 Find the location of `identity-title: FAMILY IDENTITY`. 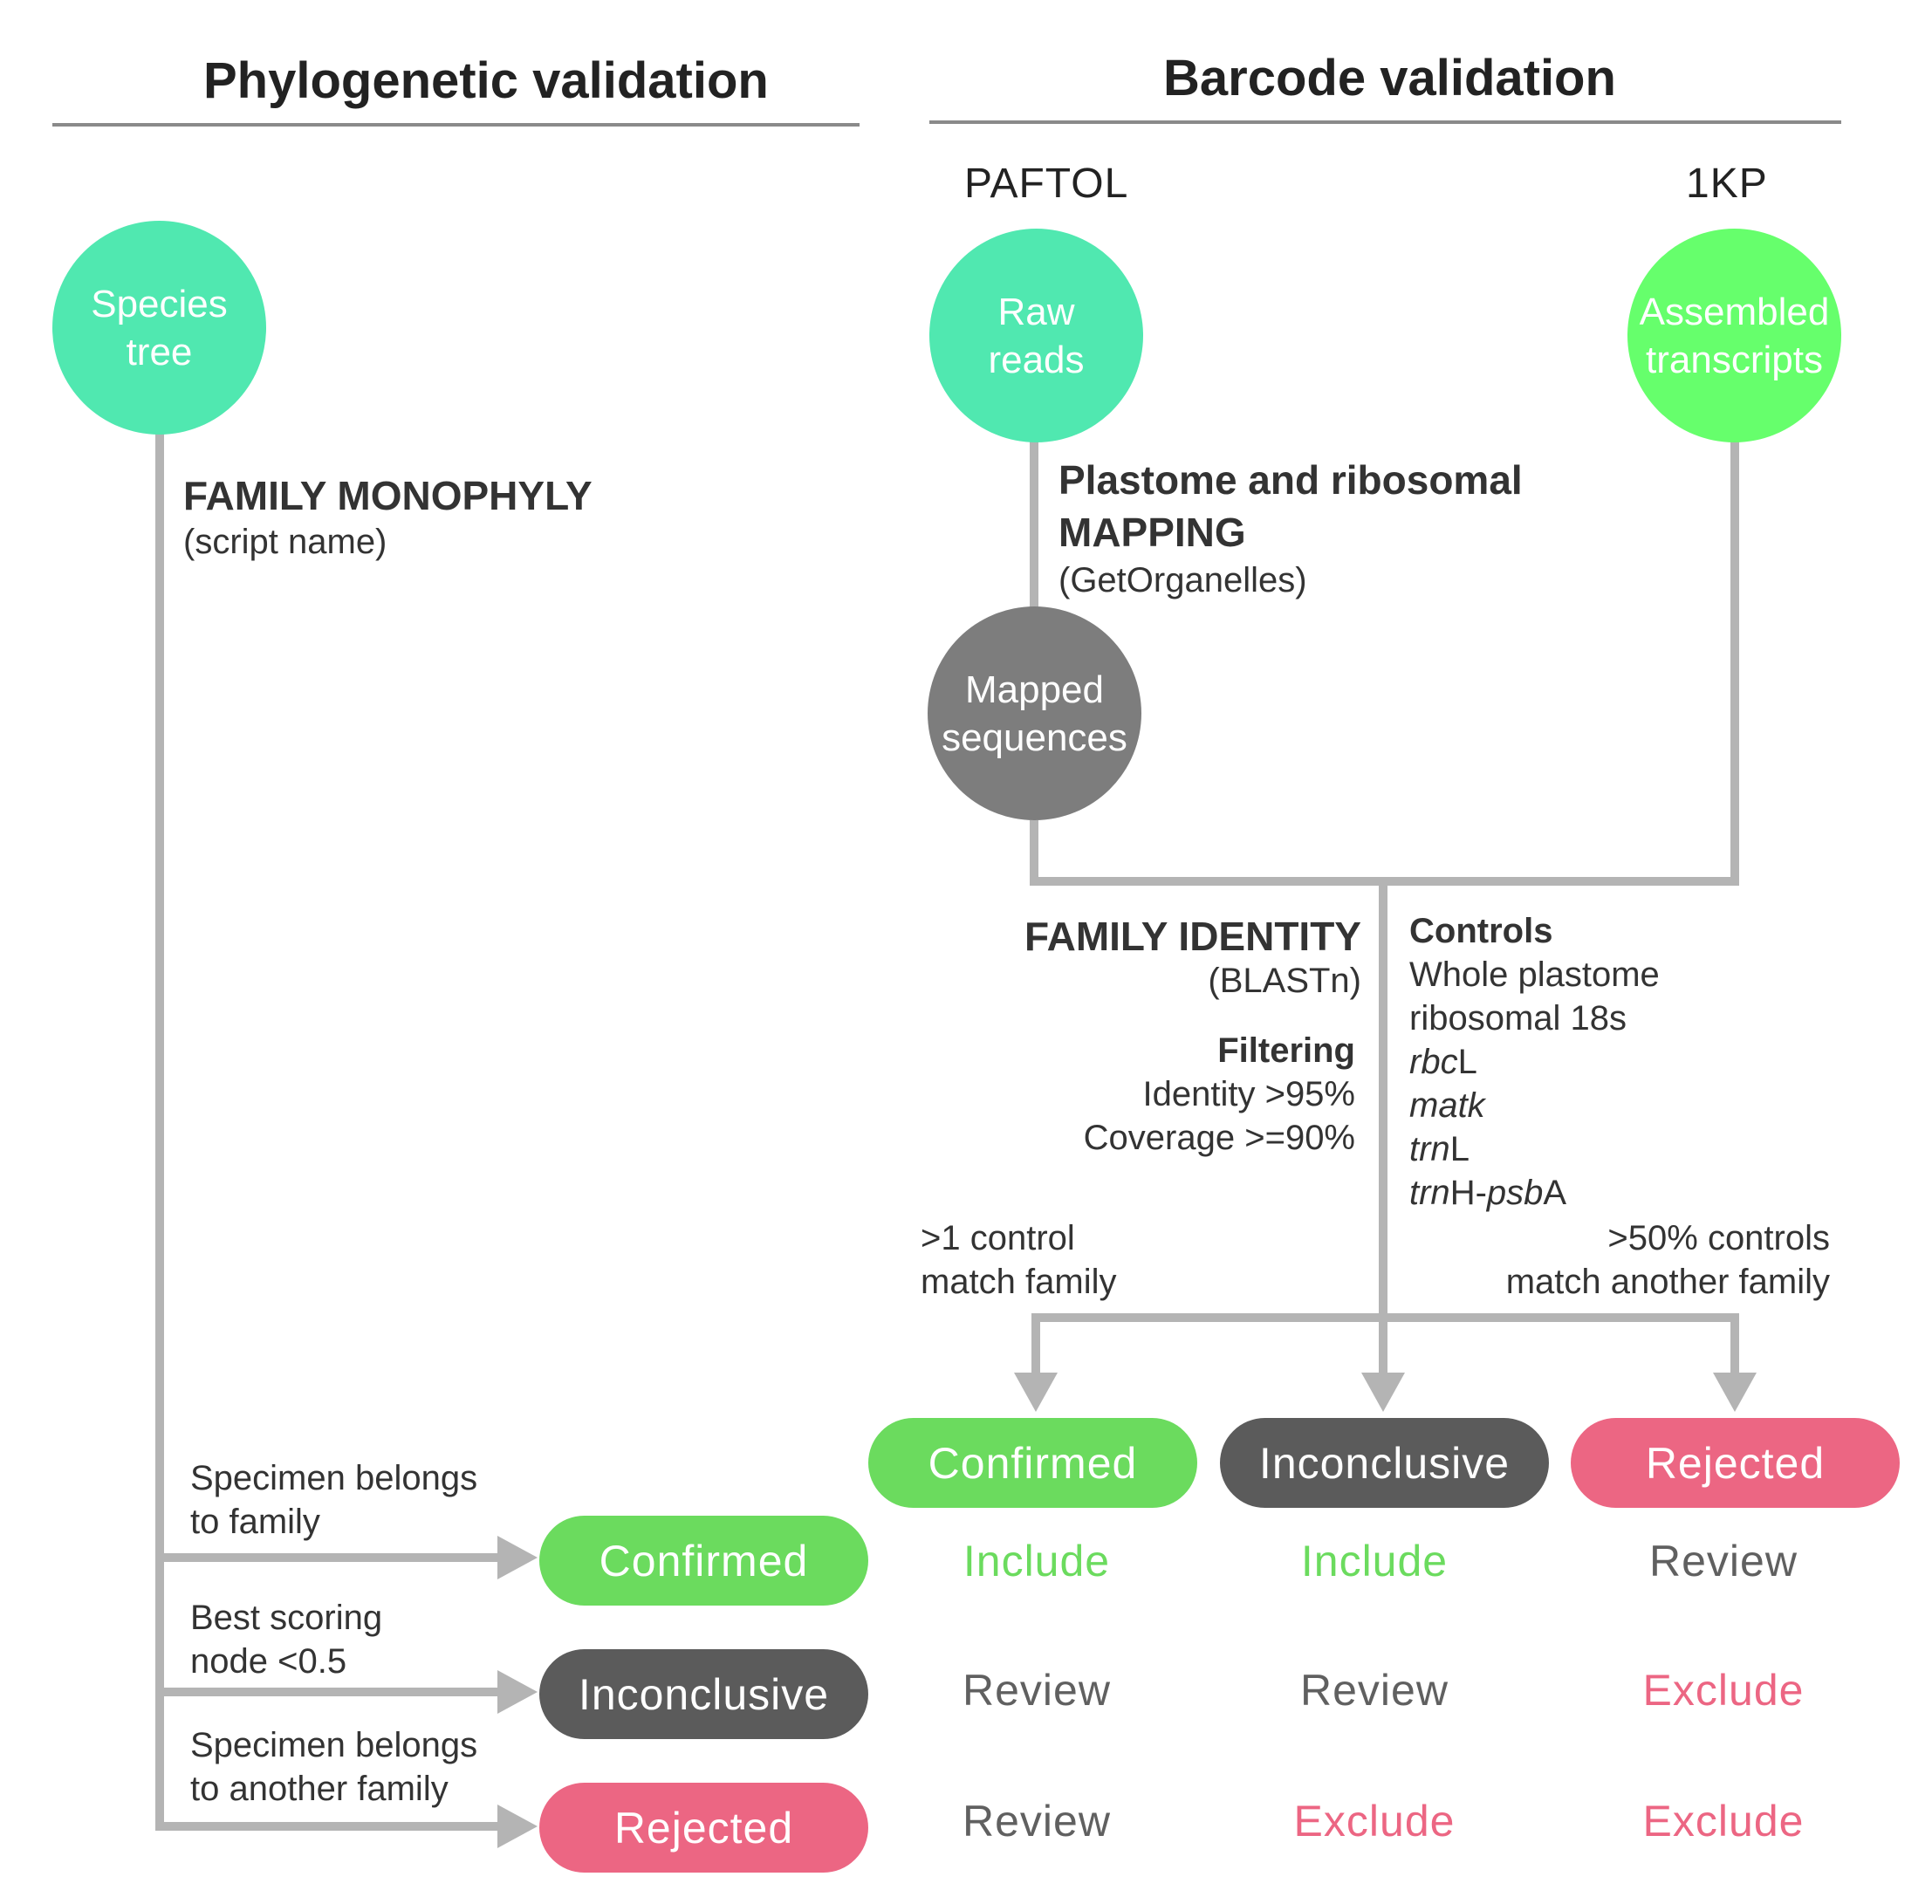

identity-title: FAMILY IDENTITY is located at coordinates (1193, 936).